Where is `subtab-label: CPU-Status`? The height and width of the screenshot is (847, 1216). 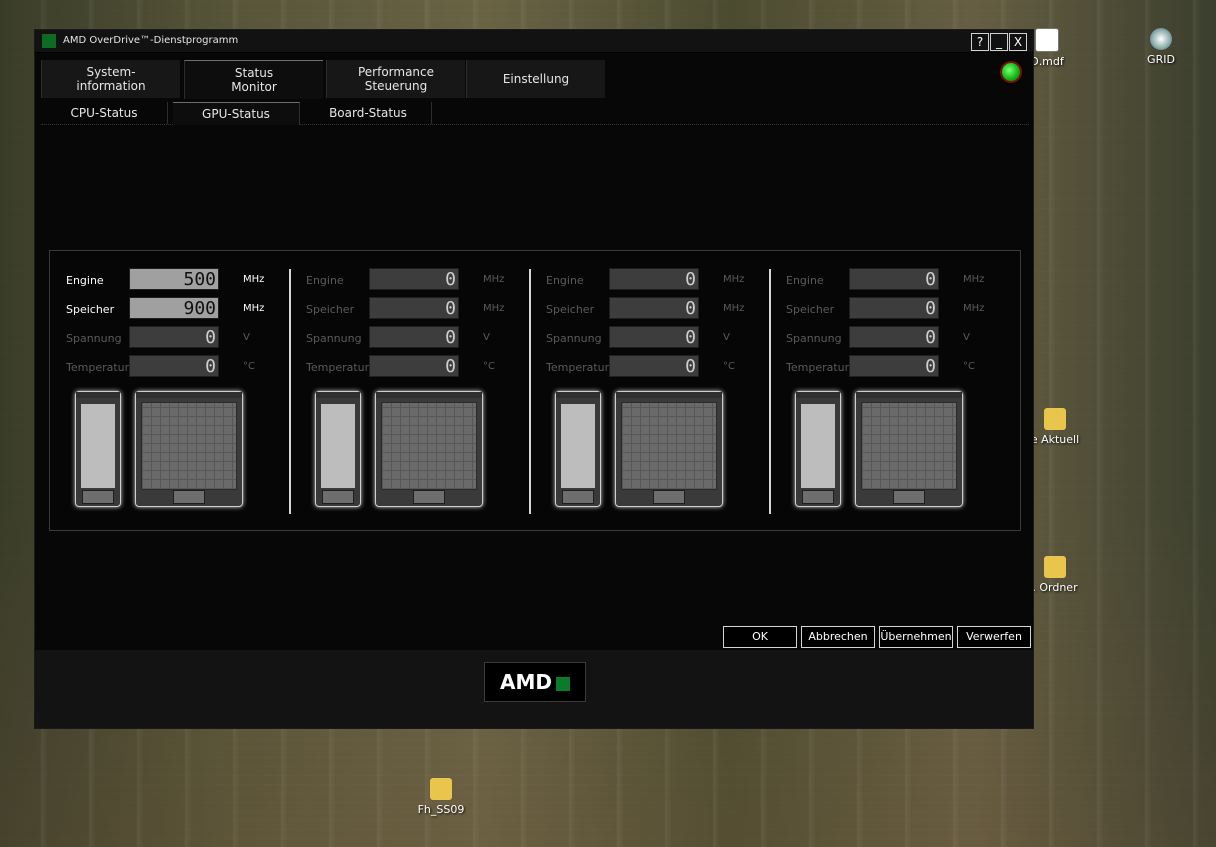
subtab-label: CPU-Status is located at coordinates (104, 113).